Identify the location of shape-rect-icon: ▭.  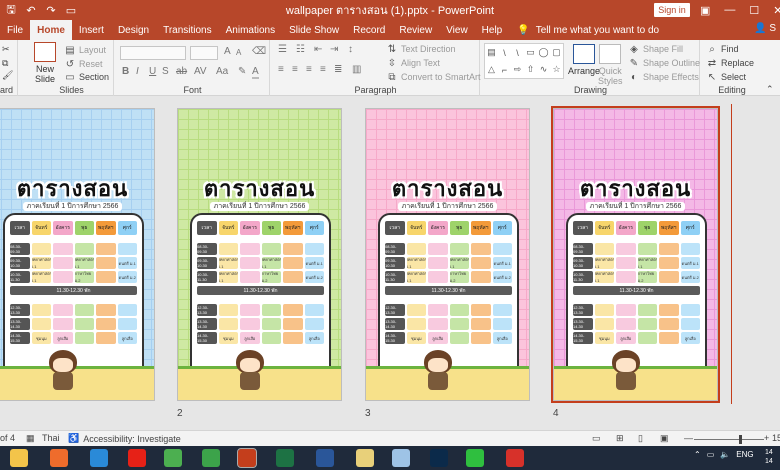
(530, 52).